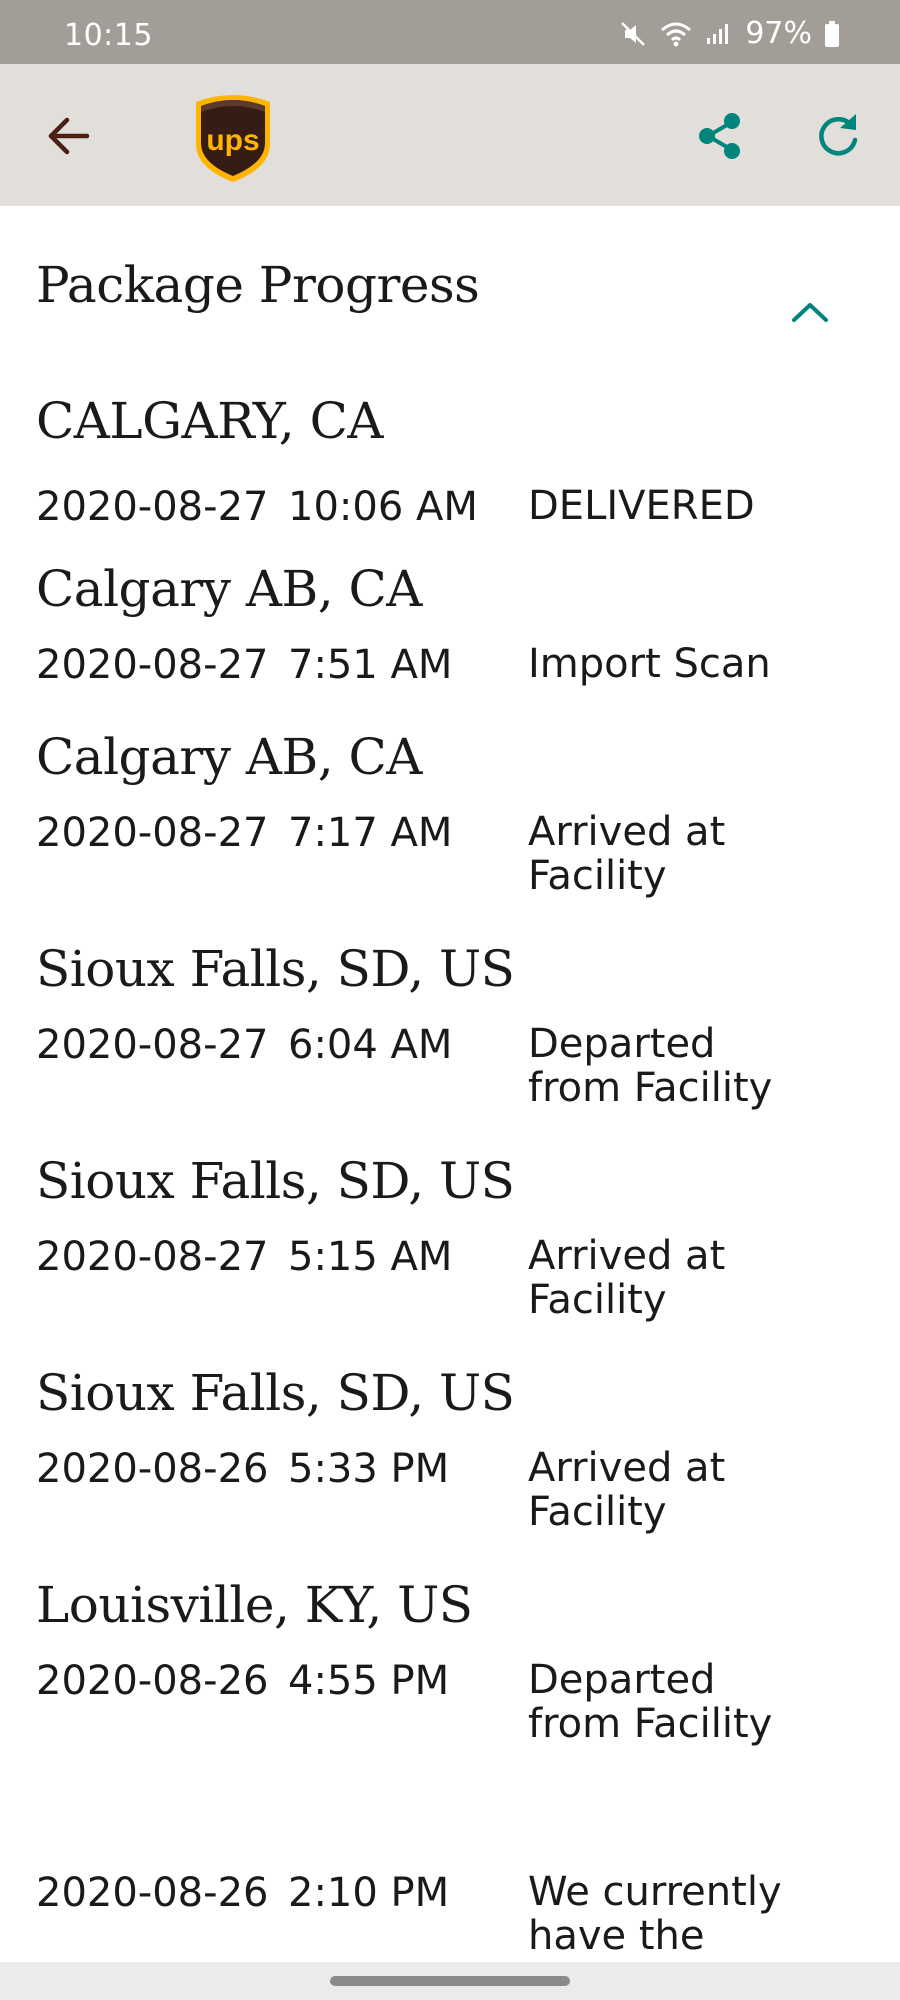 The height and width of the screenshot is (2000, 900). I want to click on event-time: 4:55 PM, so click(369, 1681).